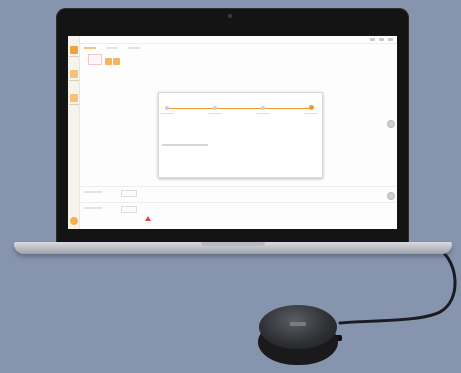 The image size is (461, 373). What do you see at coordinates (148, 218) in the screenshot?
I see `warning-icon` at bounding box center [148, 218].